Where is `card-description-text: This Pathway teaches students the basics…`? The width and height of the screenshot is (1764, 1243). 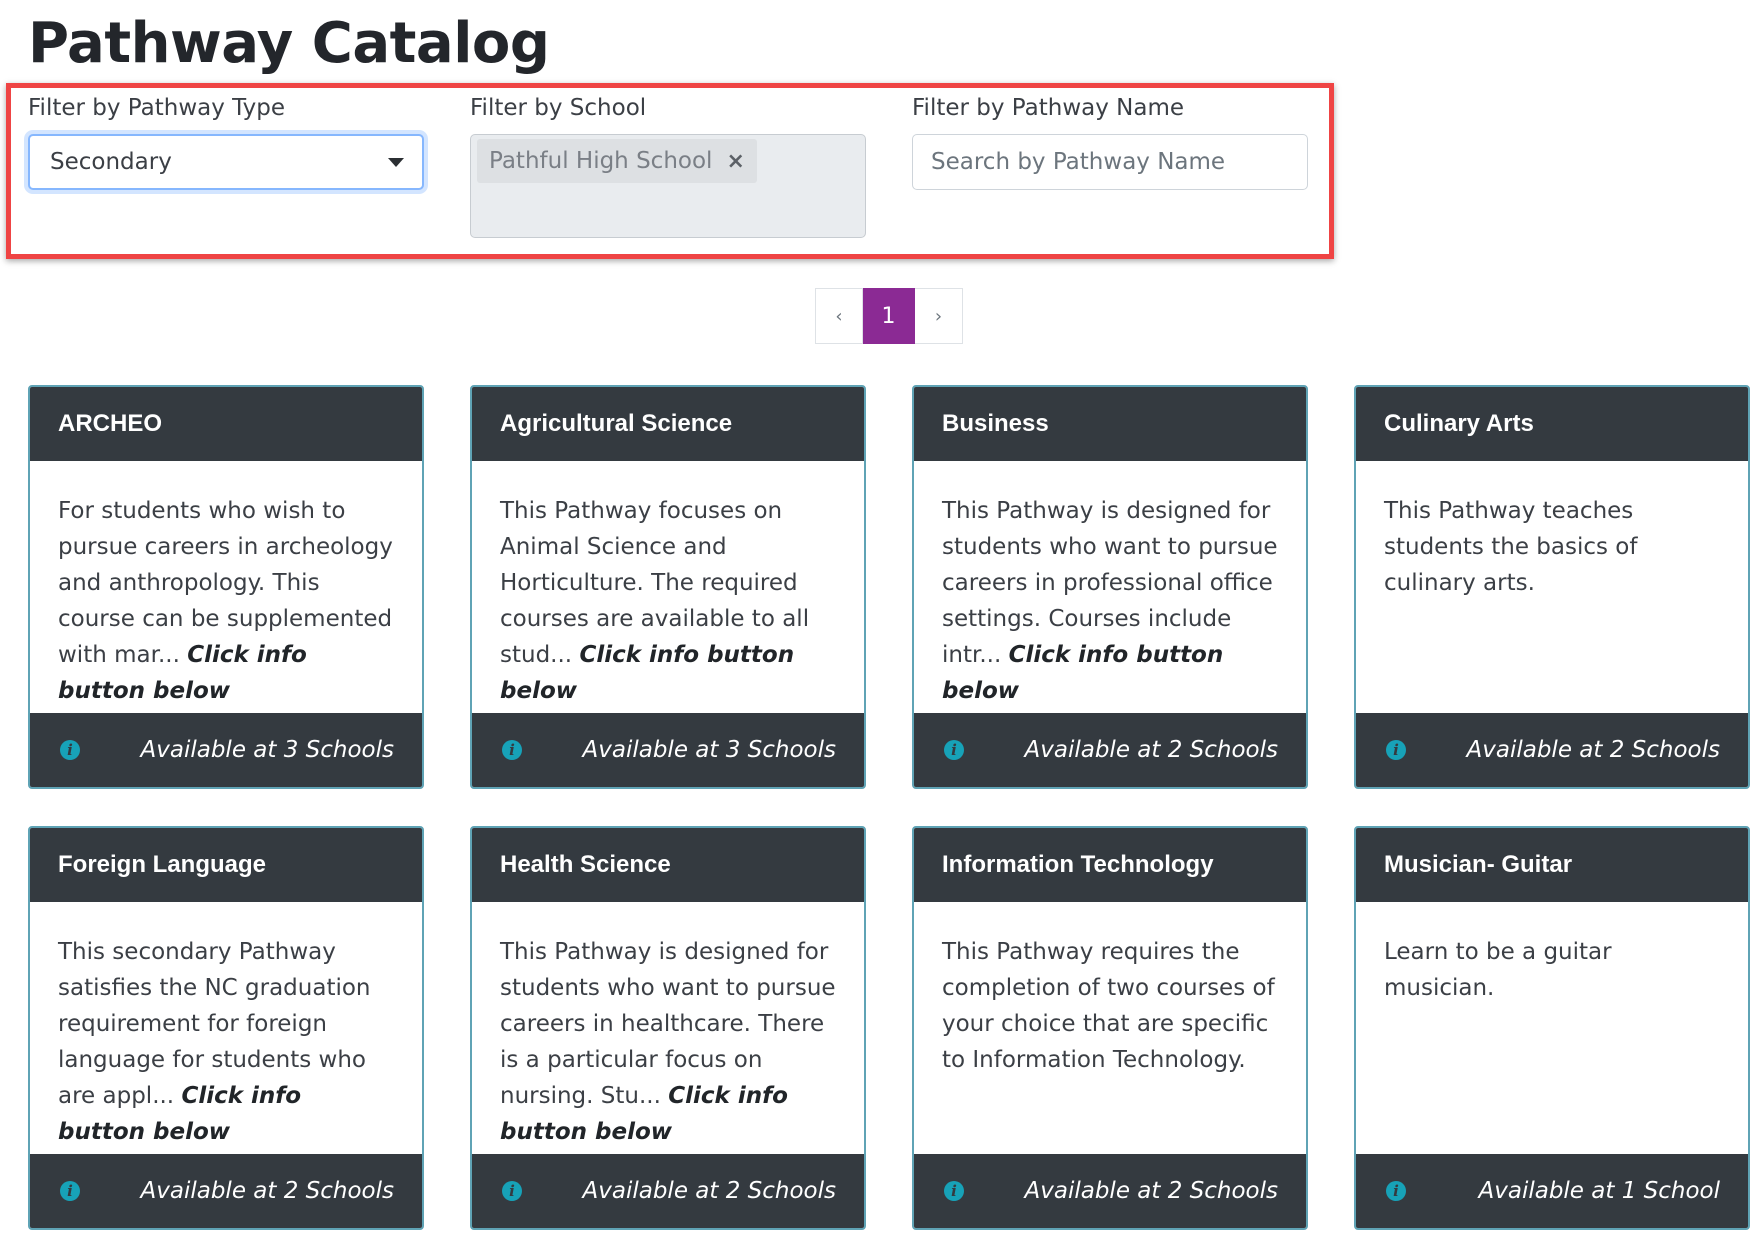 card-description-text: This Pathway teaches students the basics… is located at coordinates (1511, 547).